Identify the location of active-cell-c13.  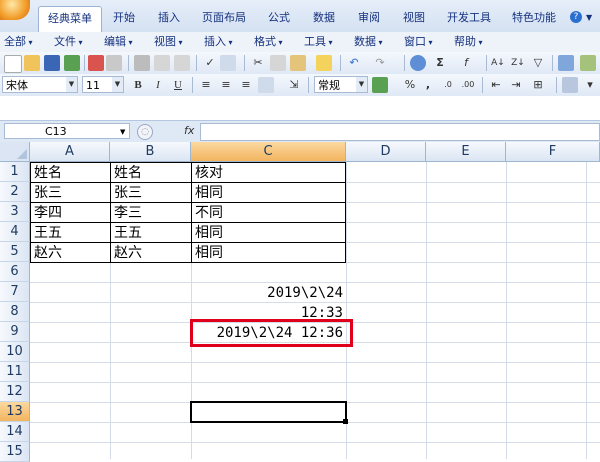
(268, 412).